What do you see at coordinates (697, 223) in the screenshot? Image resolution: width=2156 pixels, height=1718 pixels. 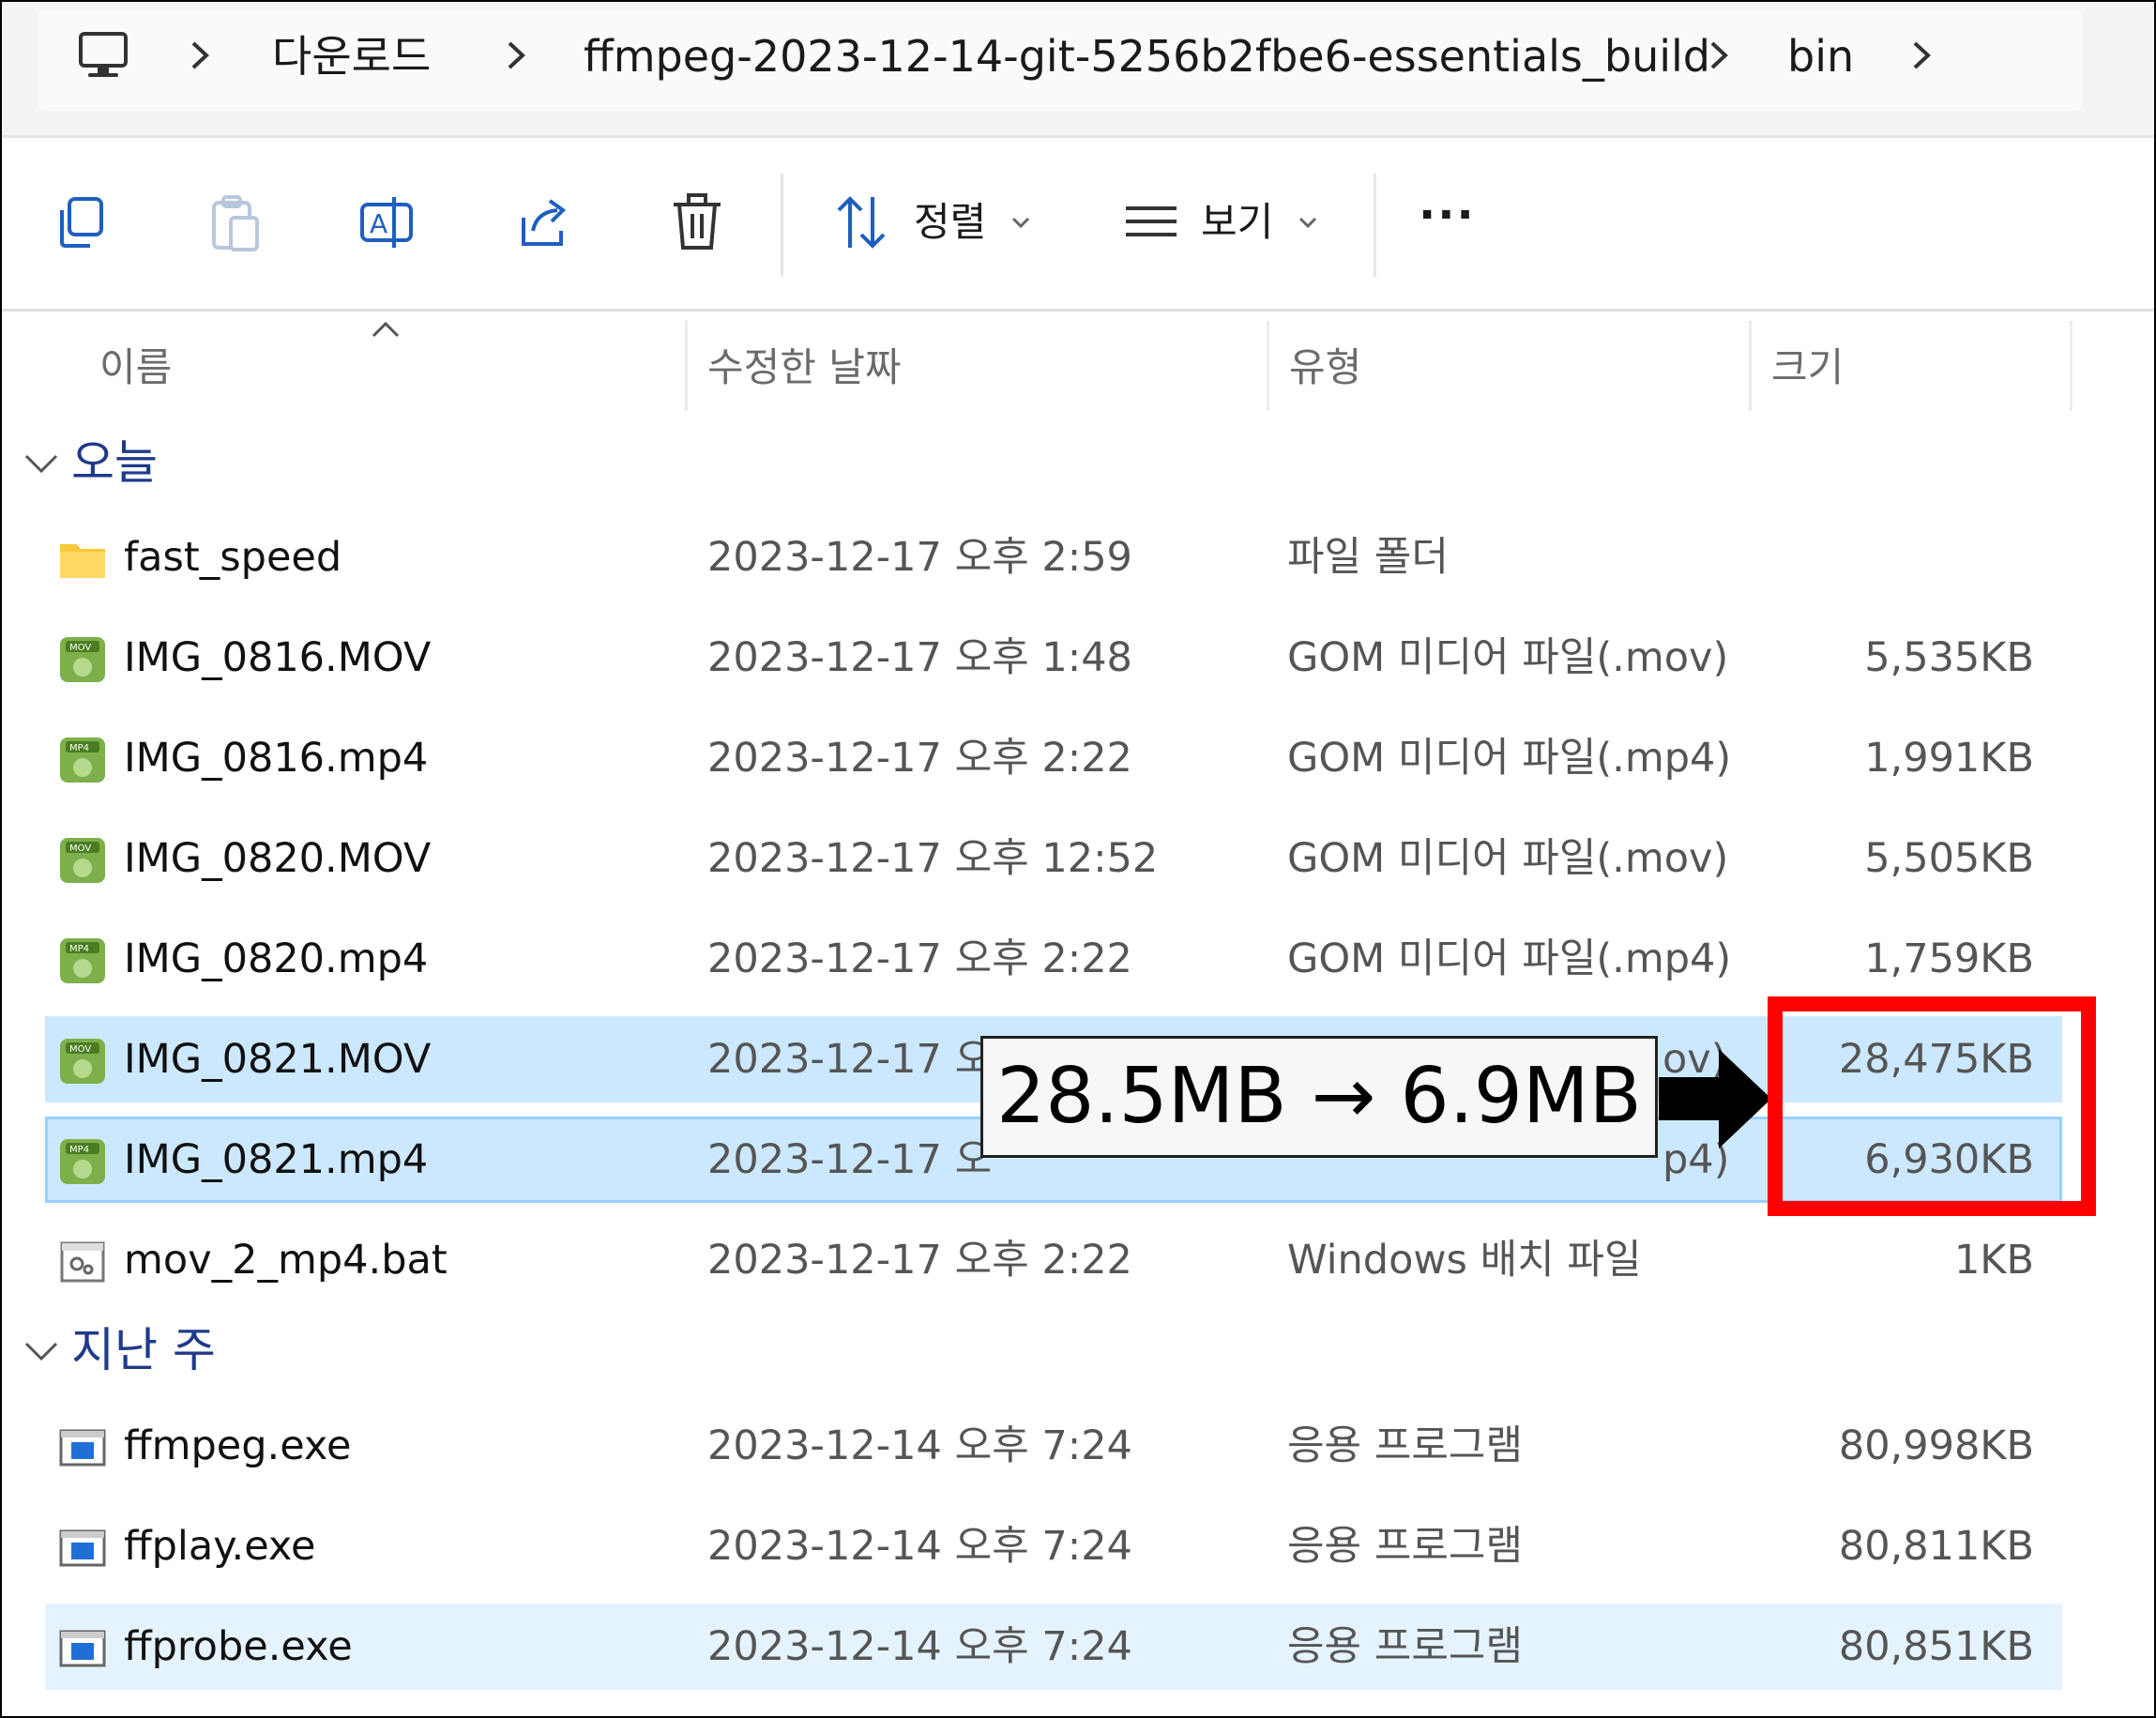 I see `delete-icon` at bounding box center [697, 223].